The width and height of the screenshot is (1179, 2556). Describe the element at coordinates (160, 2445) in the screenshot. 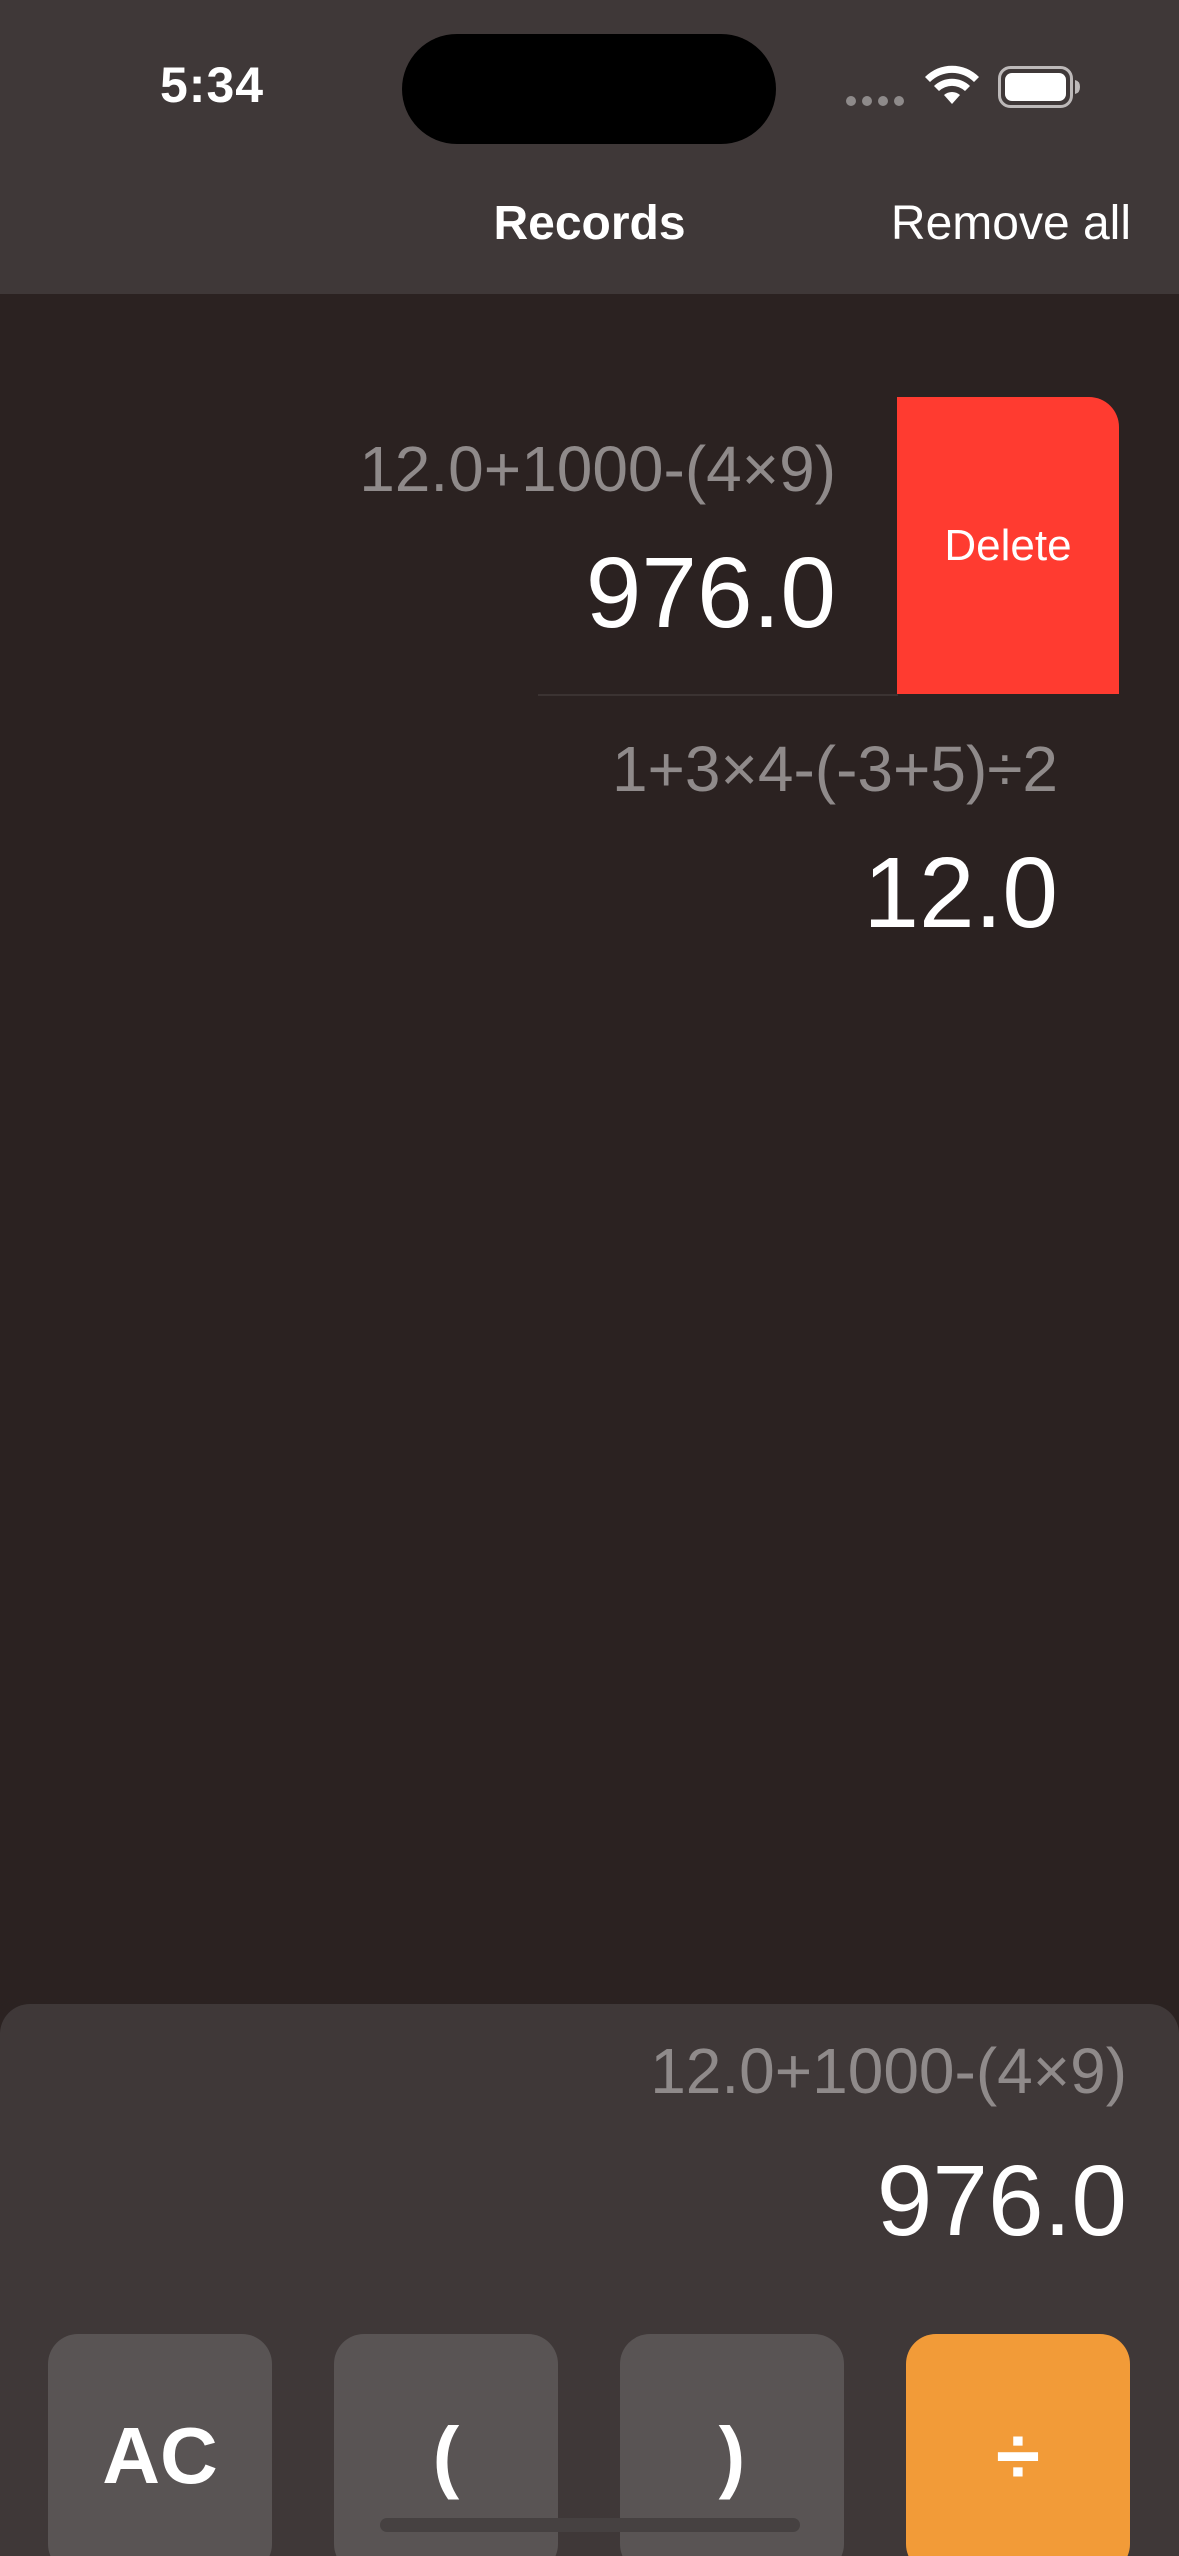

I see `clear-button: AC` at that location.